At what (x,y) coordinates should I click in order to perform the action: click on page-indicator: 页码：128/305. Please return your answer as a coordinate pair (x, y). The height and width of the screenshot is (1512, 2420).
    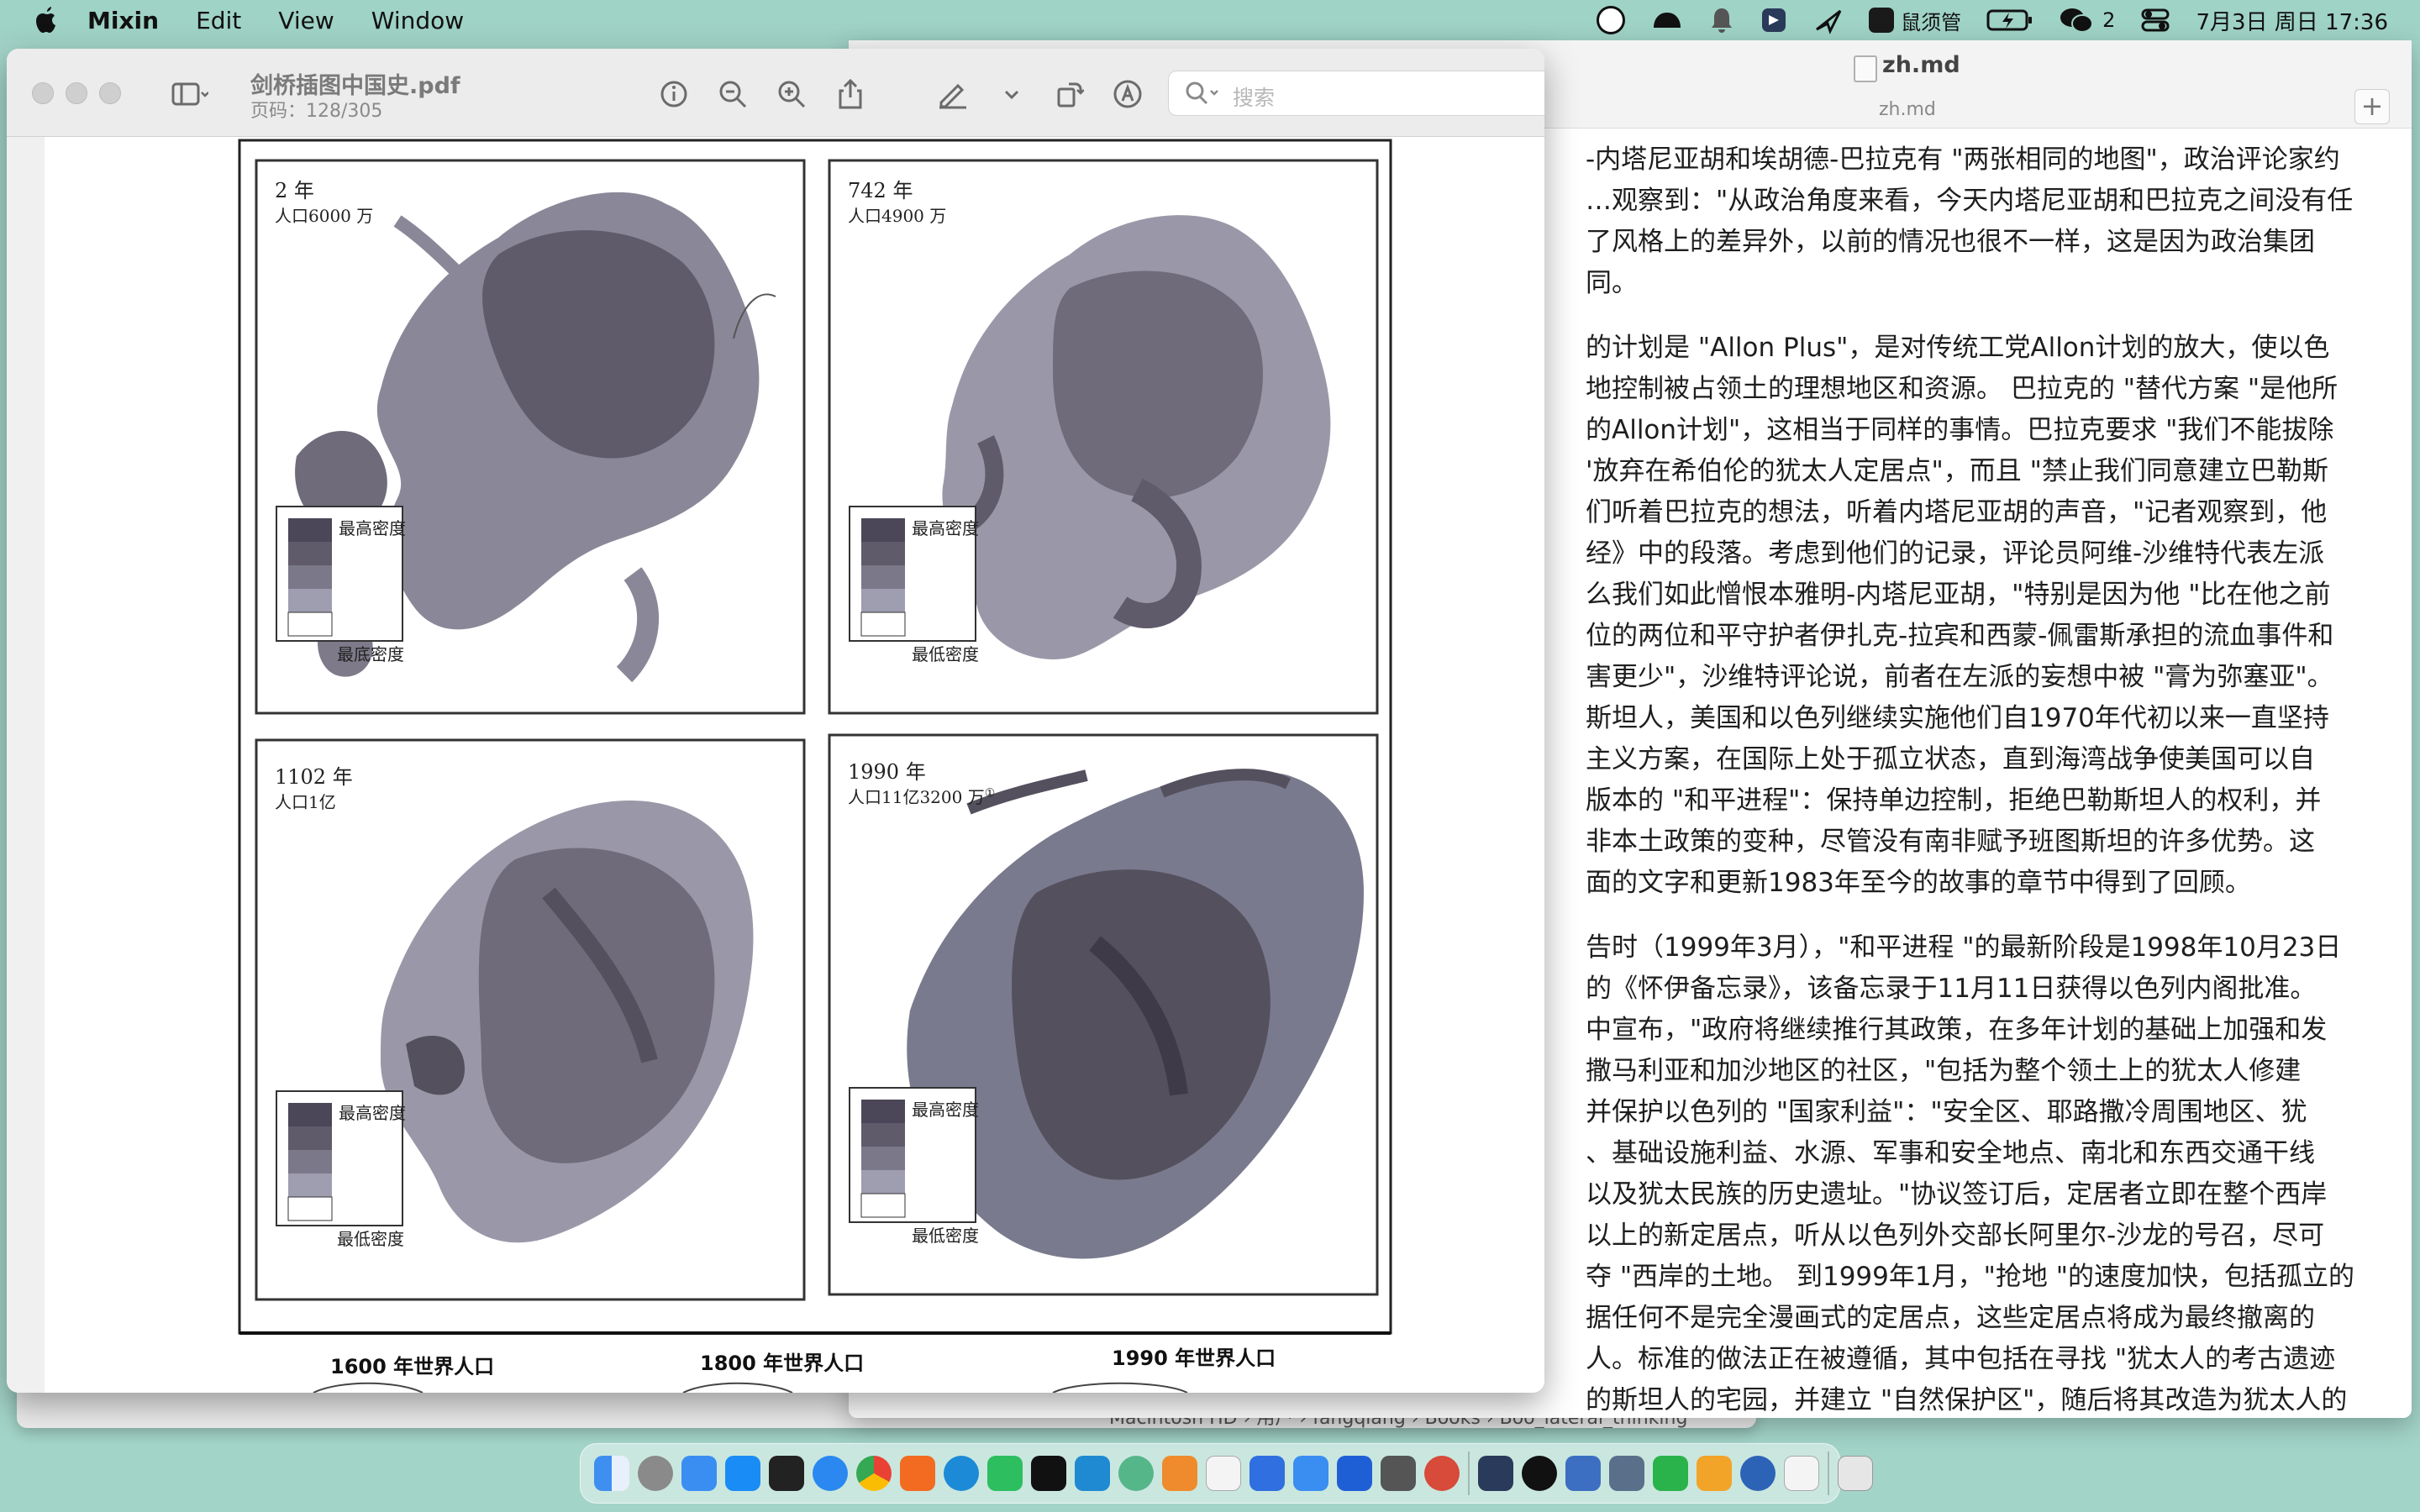
    Looking at the image, I should click on (316, 111).